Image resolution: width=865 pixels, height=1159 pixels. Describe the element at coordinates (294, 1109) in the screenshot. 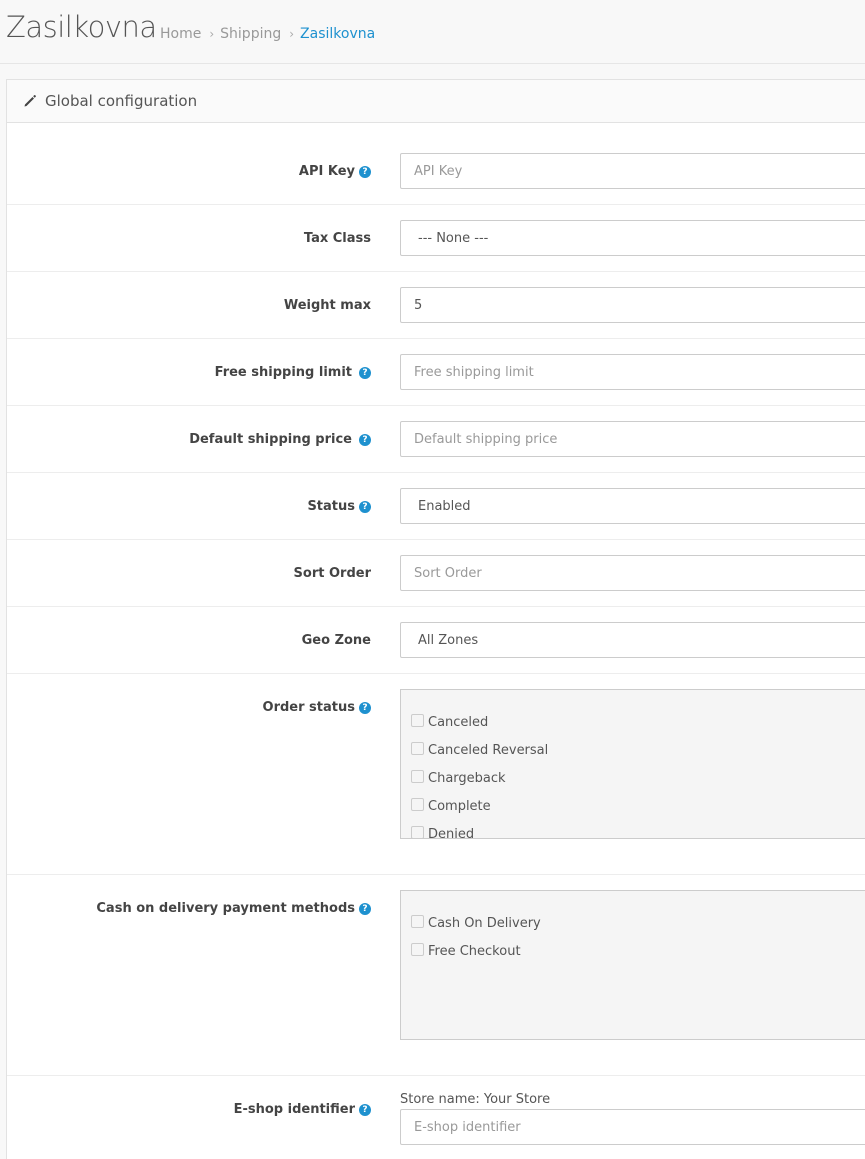

I see `eshop-identifier-label-text: E-shop identifier` at that location.